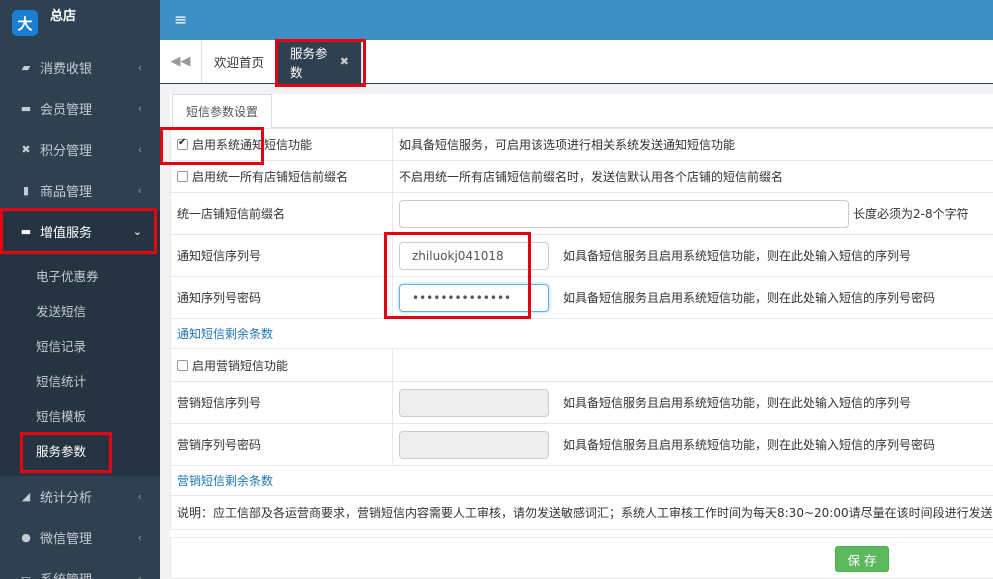 Image resolution: width=993 pixels, height=579 pixels. Describe the element at coordinates (576, 62) in the screenshot. I see `tab-bar: ◀◀ 欢迎首页 服务参数 ✖` at that location.